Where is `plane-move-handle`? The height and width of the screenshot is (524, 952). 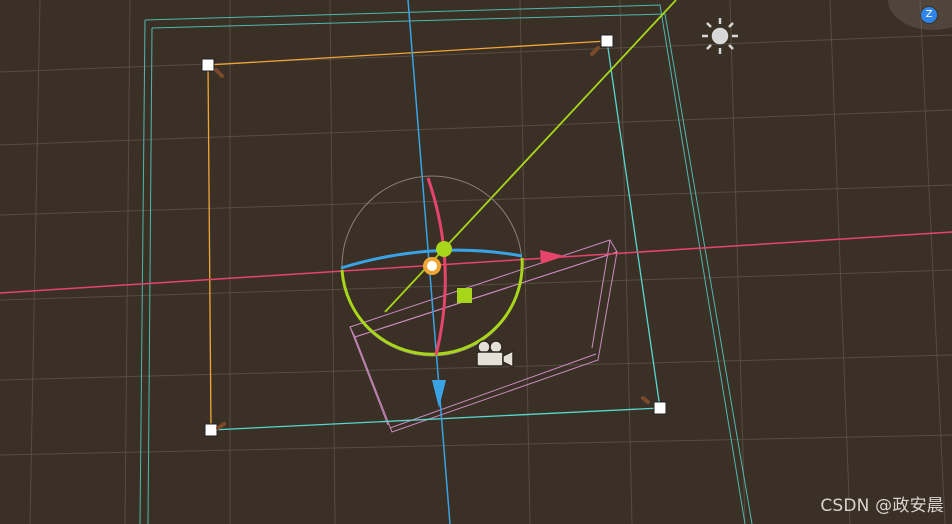
plane-move-handle is located at coordinates (464, 295).